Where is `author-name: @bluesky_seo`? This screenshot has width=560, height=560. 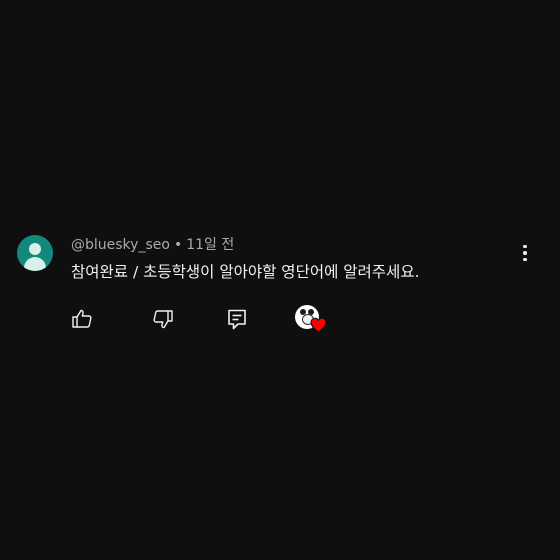 author-name: @bluesky_seo is located at coordinates (120, 245).